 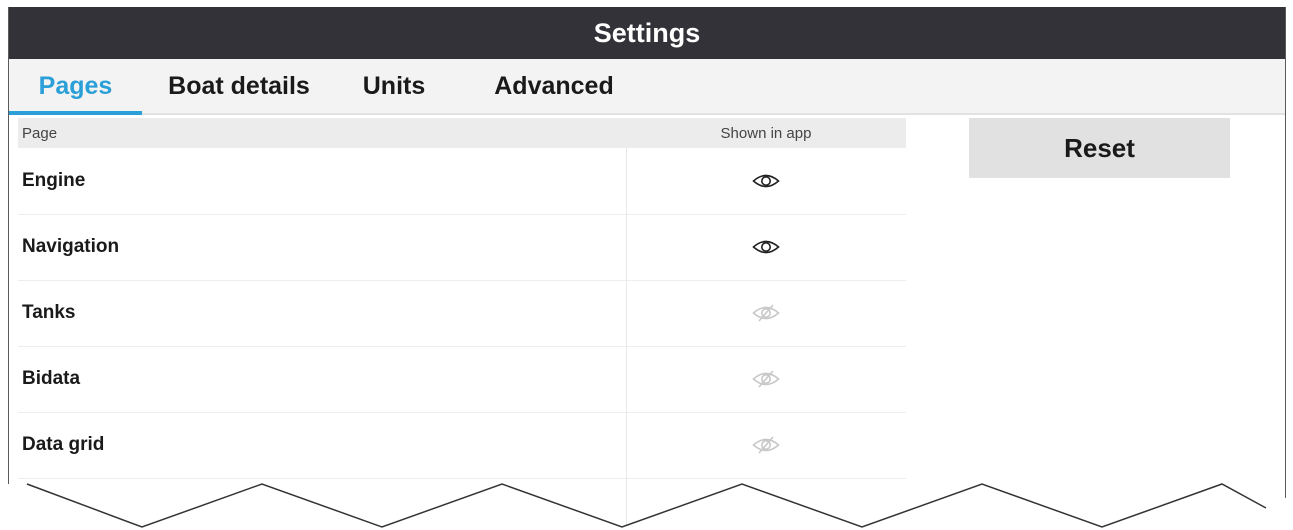 What do you see at coordinates (49, 312) in the screenshot?
I see `page-name: Tanks` at bounding box center [49, 312].